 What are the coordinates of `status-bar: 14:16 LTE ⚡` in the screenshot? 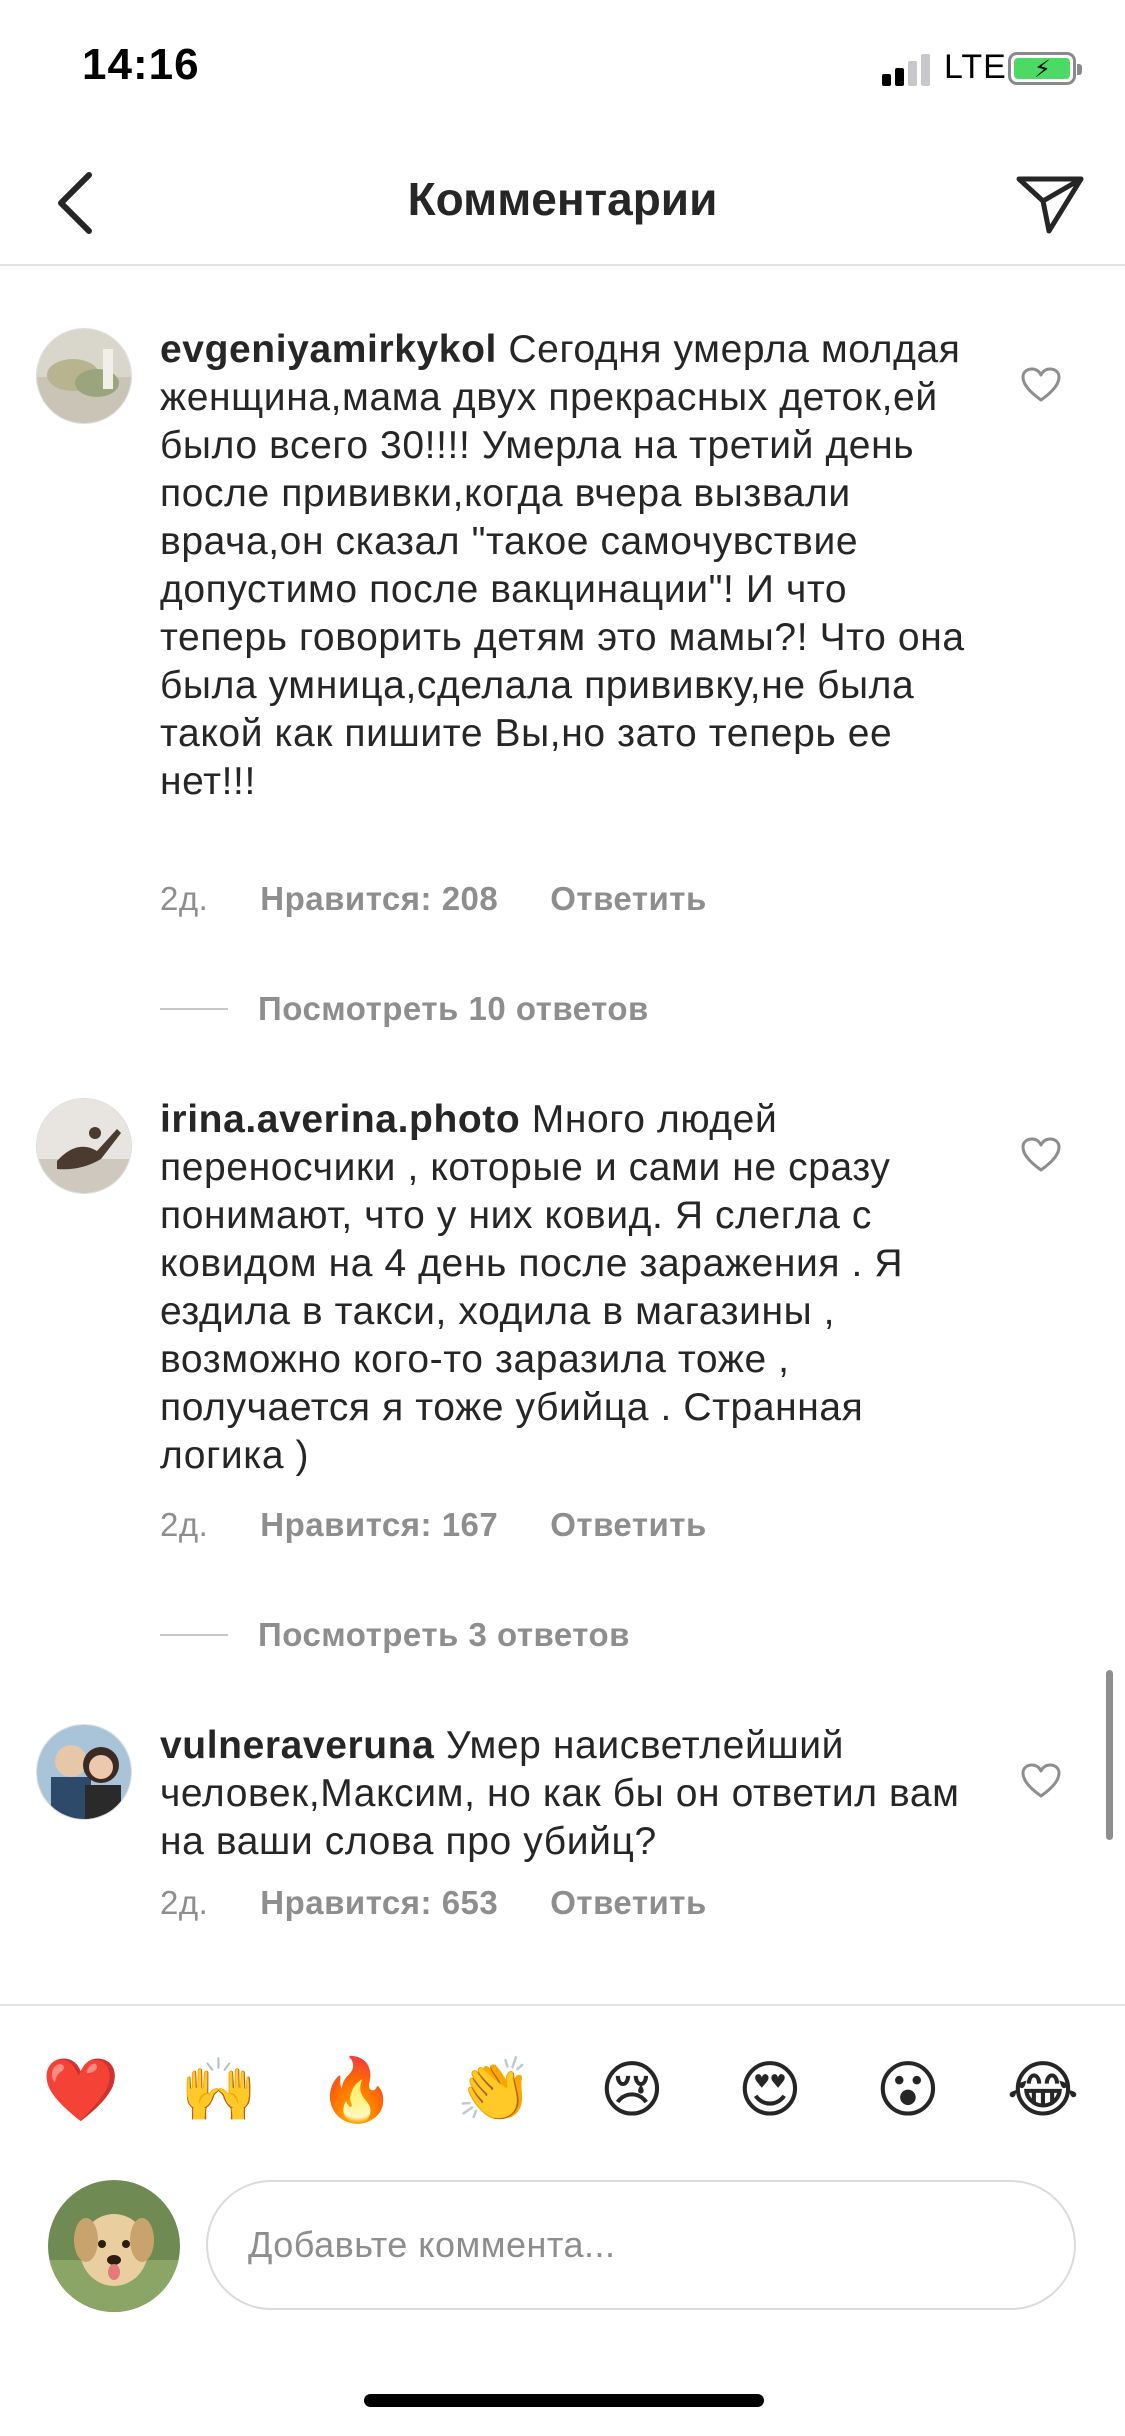 It's located at (562, 70).